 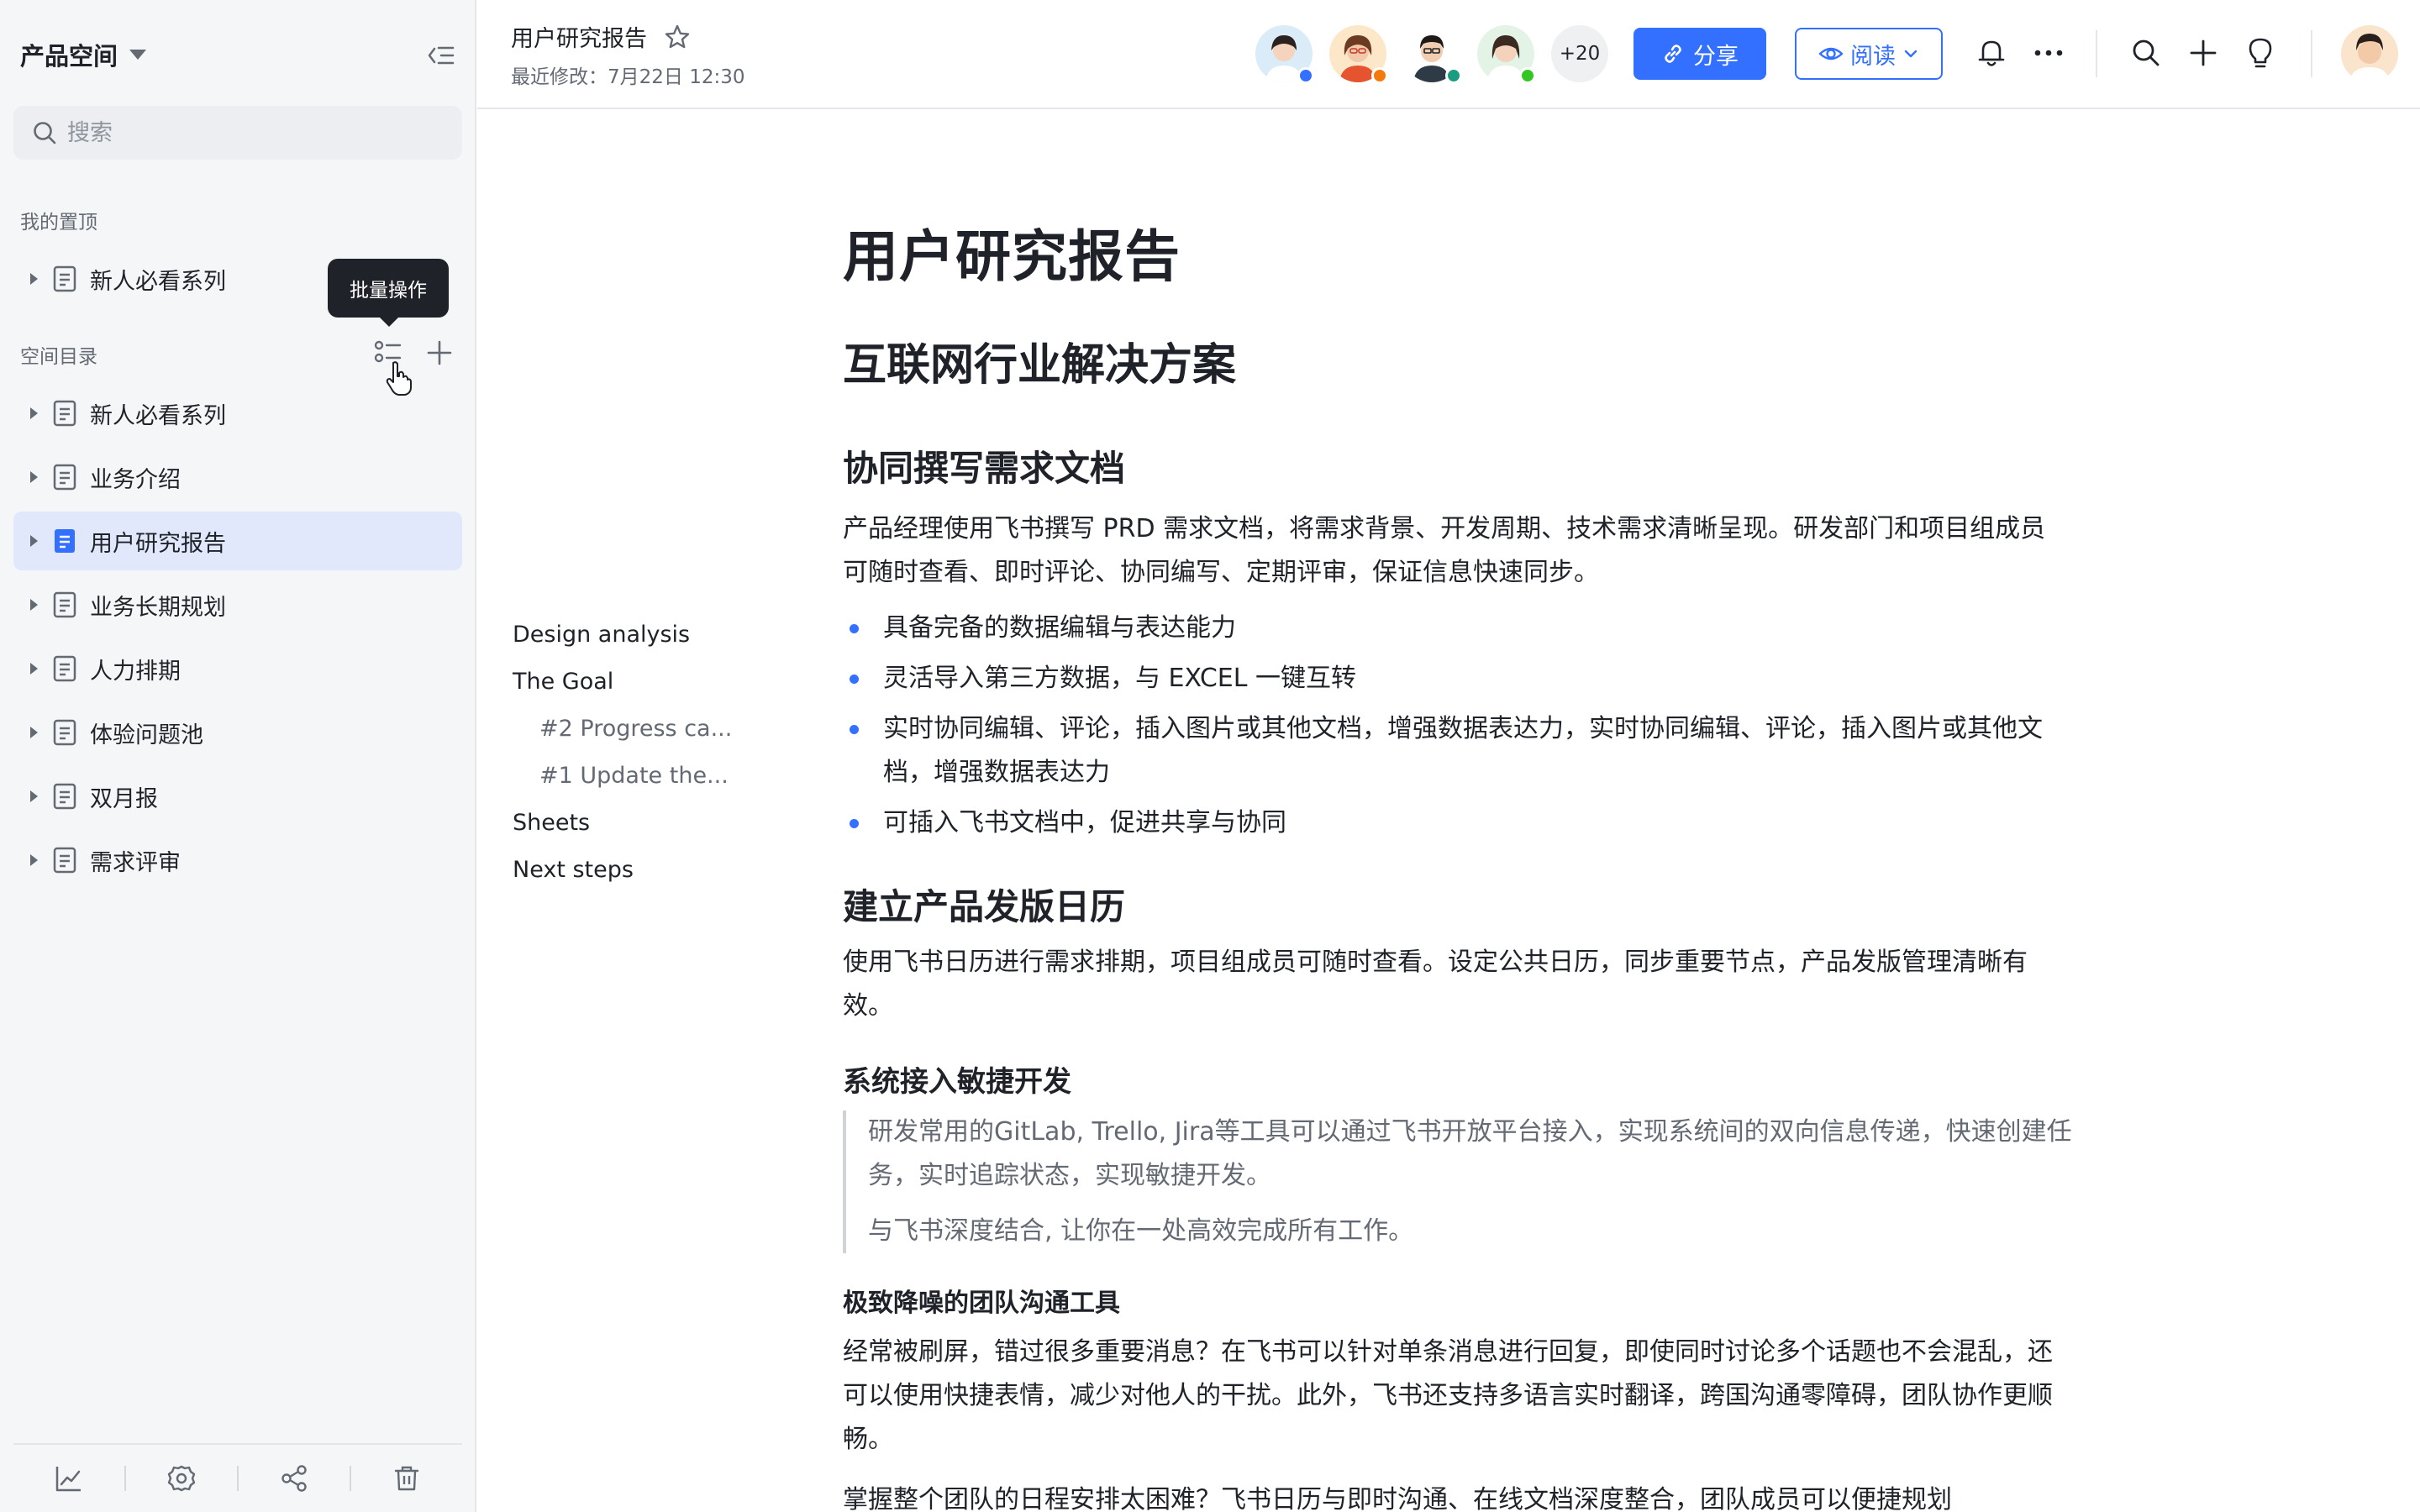 What do you see at coordinates (135, 862) in the screenshot?
I see `tree-item-label: 需求评审` at bounding box center [135, 862].